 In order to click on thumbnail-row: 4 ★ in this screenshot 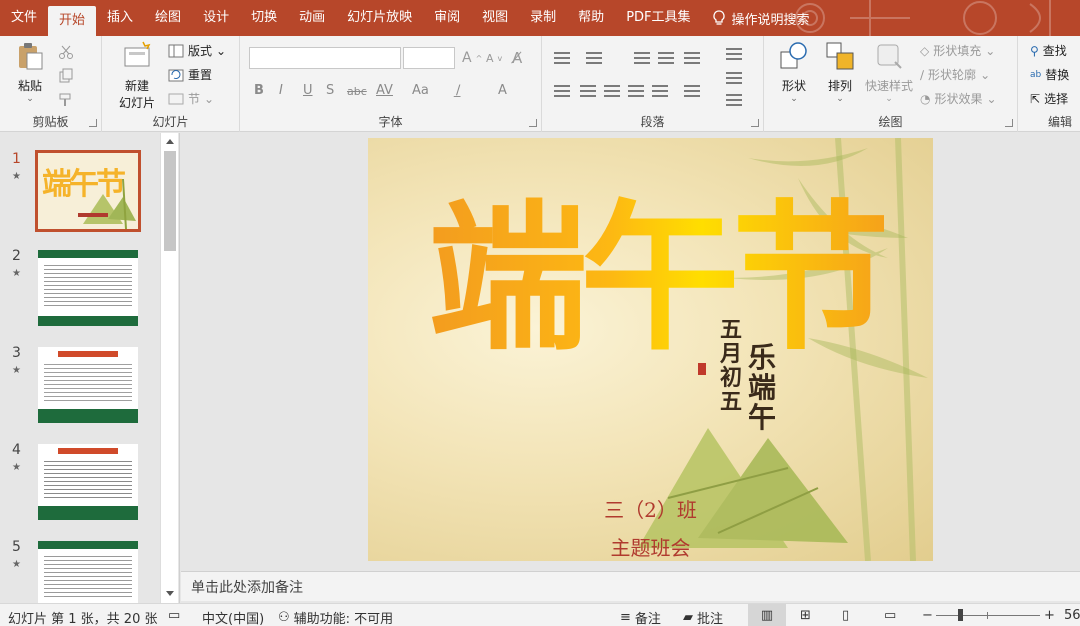, I will do `click(80, 482)`.